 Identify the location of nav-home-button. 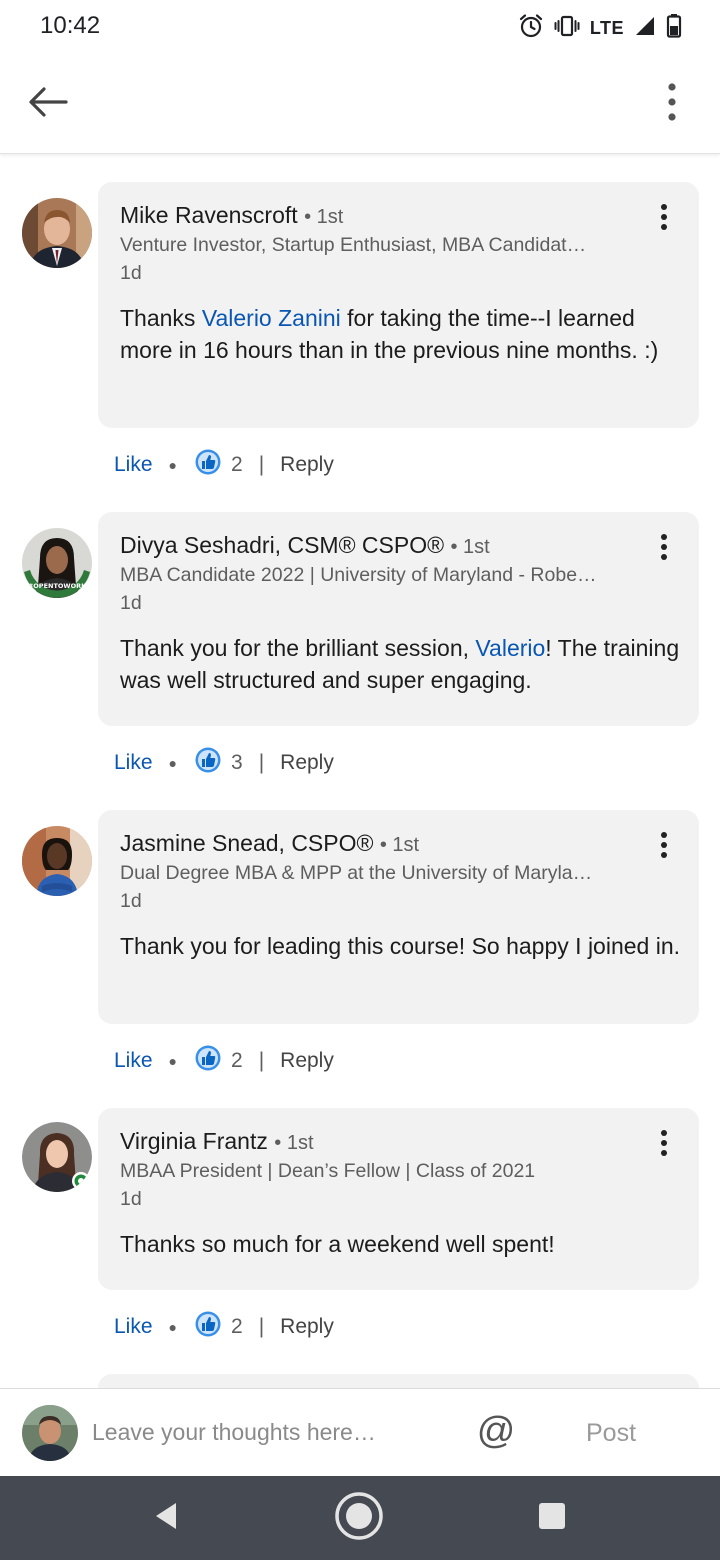
(359, 1516).